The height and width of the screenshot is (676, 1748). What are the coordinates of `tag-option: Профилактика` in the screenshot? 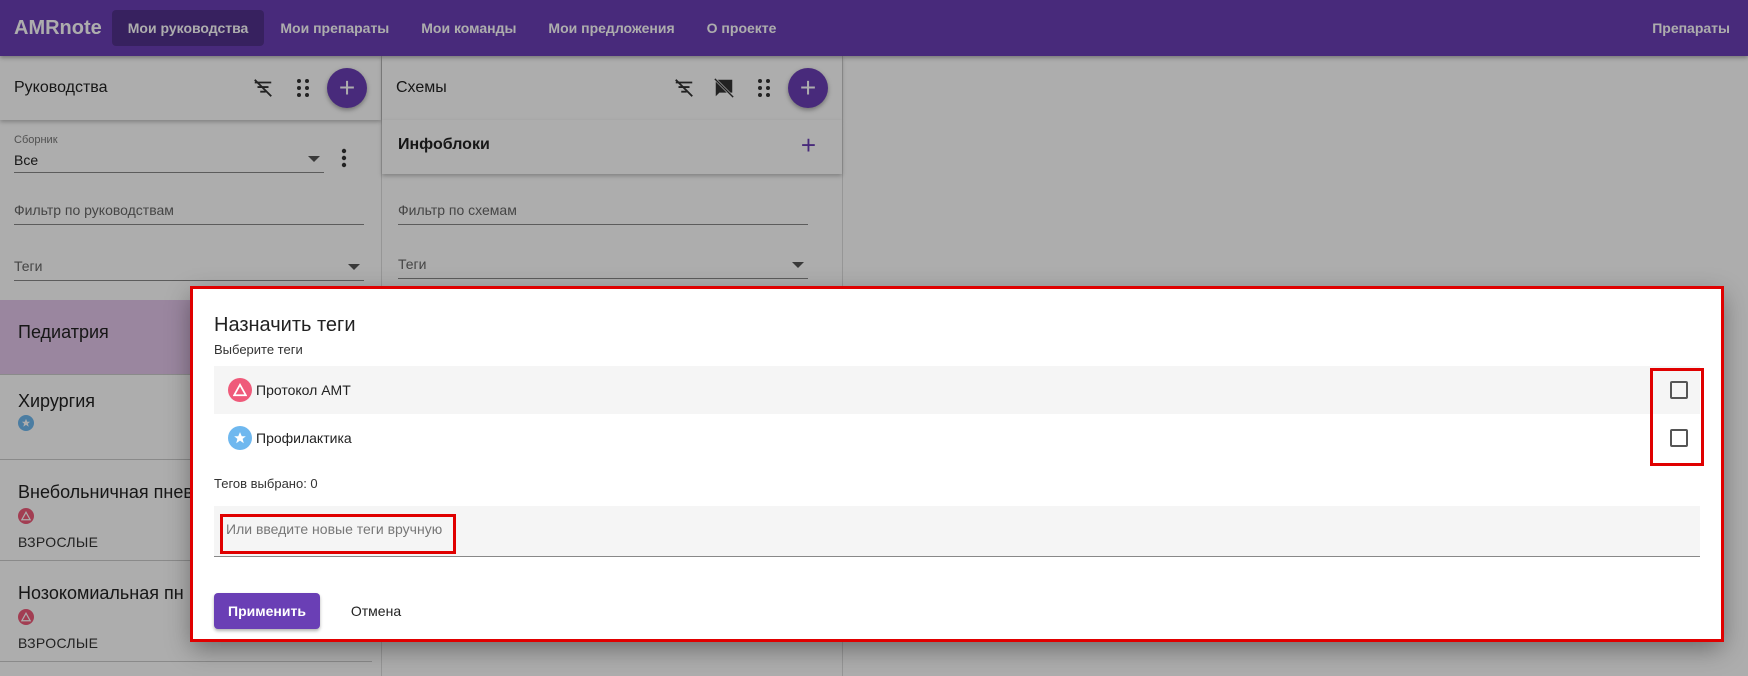 It's located at (957, 438).